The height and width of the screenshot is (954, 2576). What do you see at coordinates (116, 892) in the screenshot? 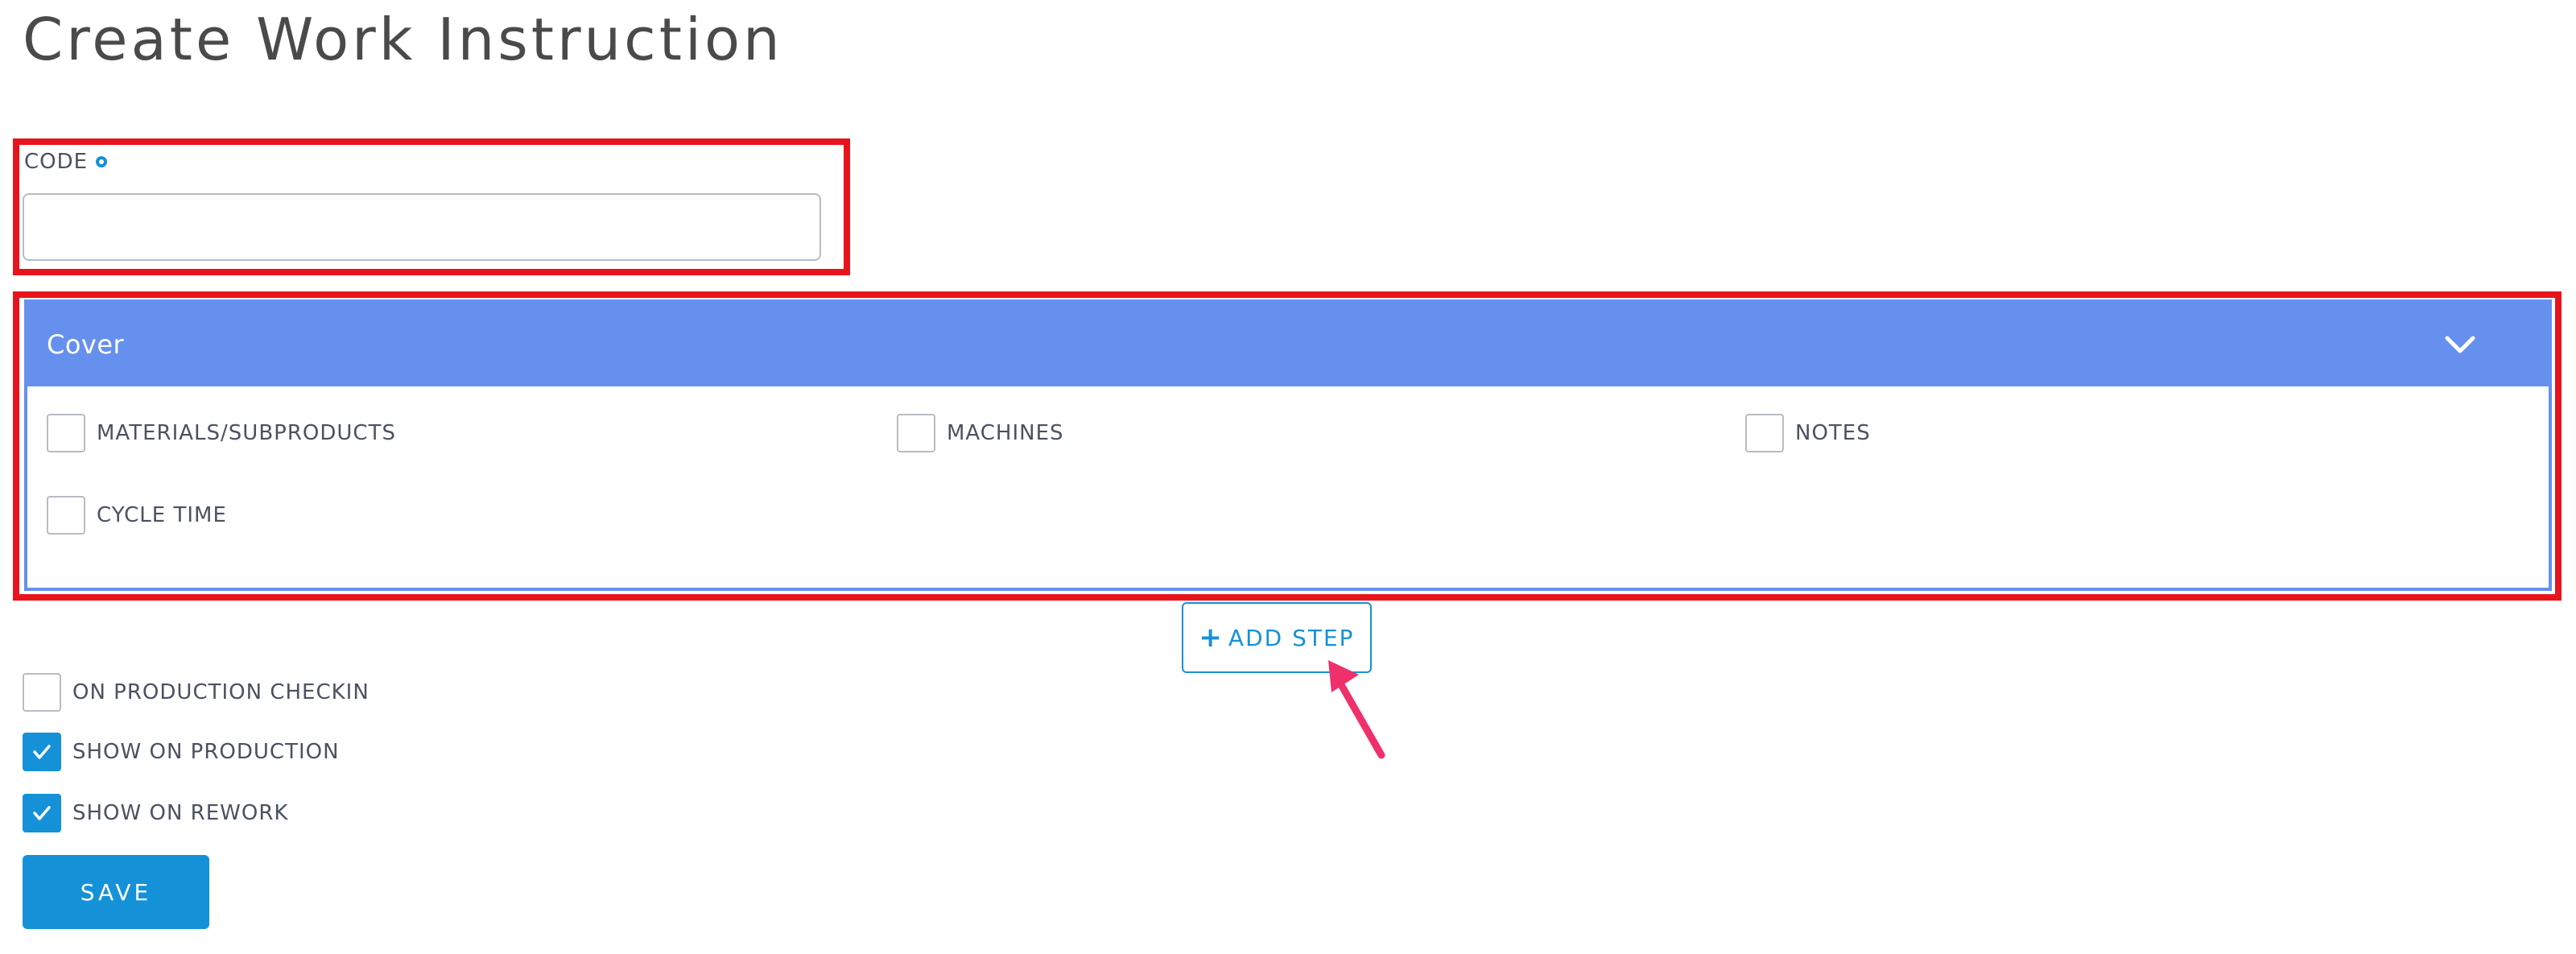
I see `save-button: SAVE` at bounding box center [116, 892].